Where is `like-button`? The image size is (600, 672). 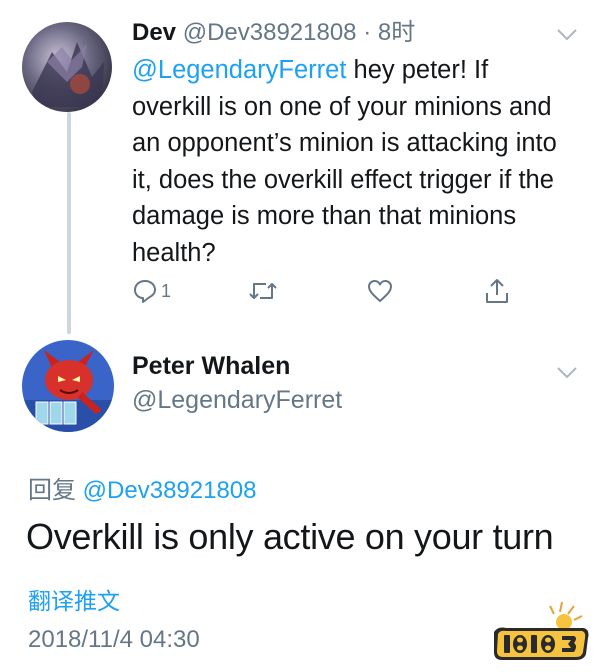 like-button is located at coordinates (380, 291).